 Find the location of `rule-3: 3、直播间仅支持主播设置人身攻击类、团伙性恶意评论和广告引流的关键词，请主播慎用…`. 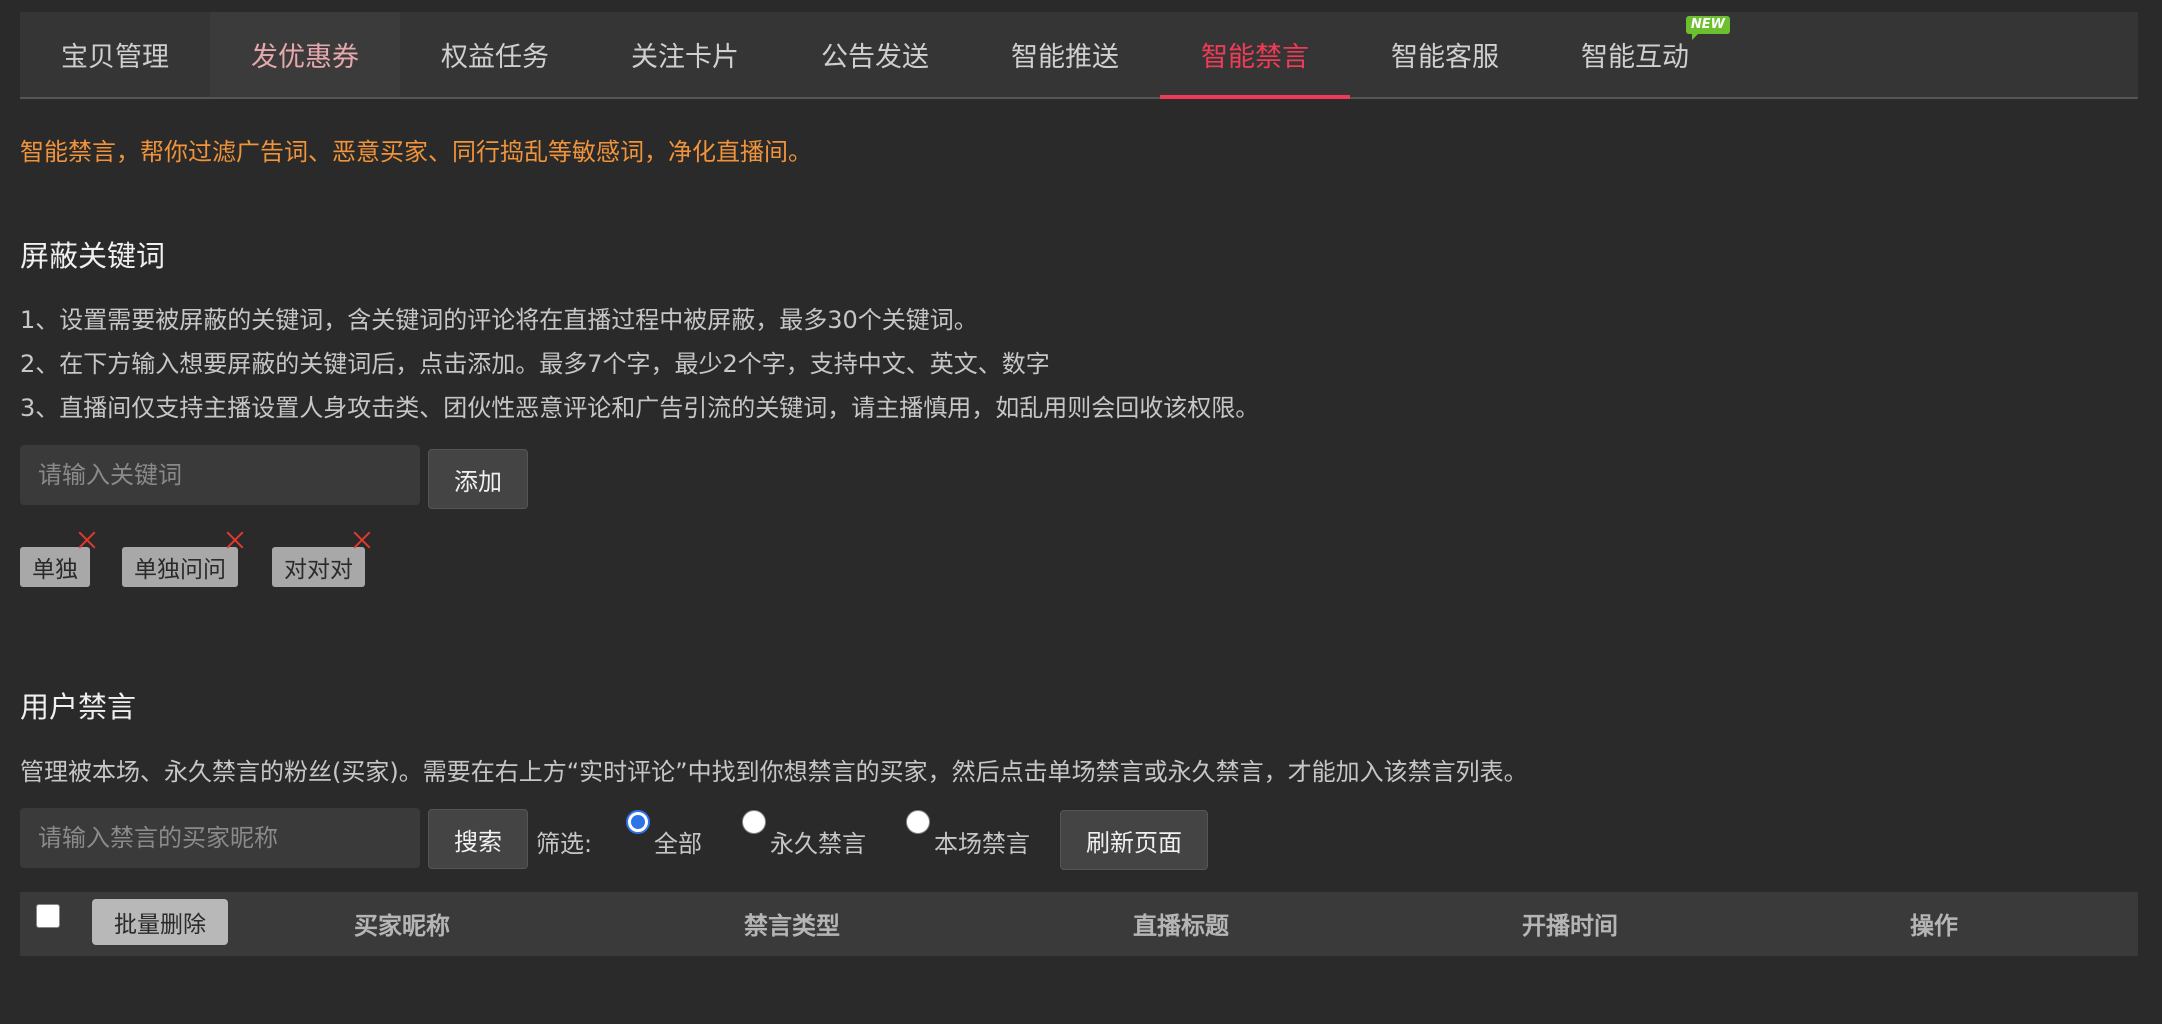

rule-3: 3、直播间仅支持主播设置人身攻击类、团伙性恶意评论和广告引流的关键词，请主播慎用… is located at coordinates (640, 408).